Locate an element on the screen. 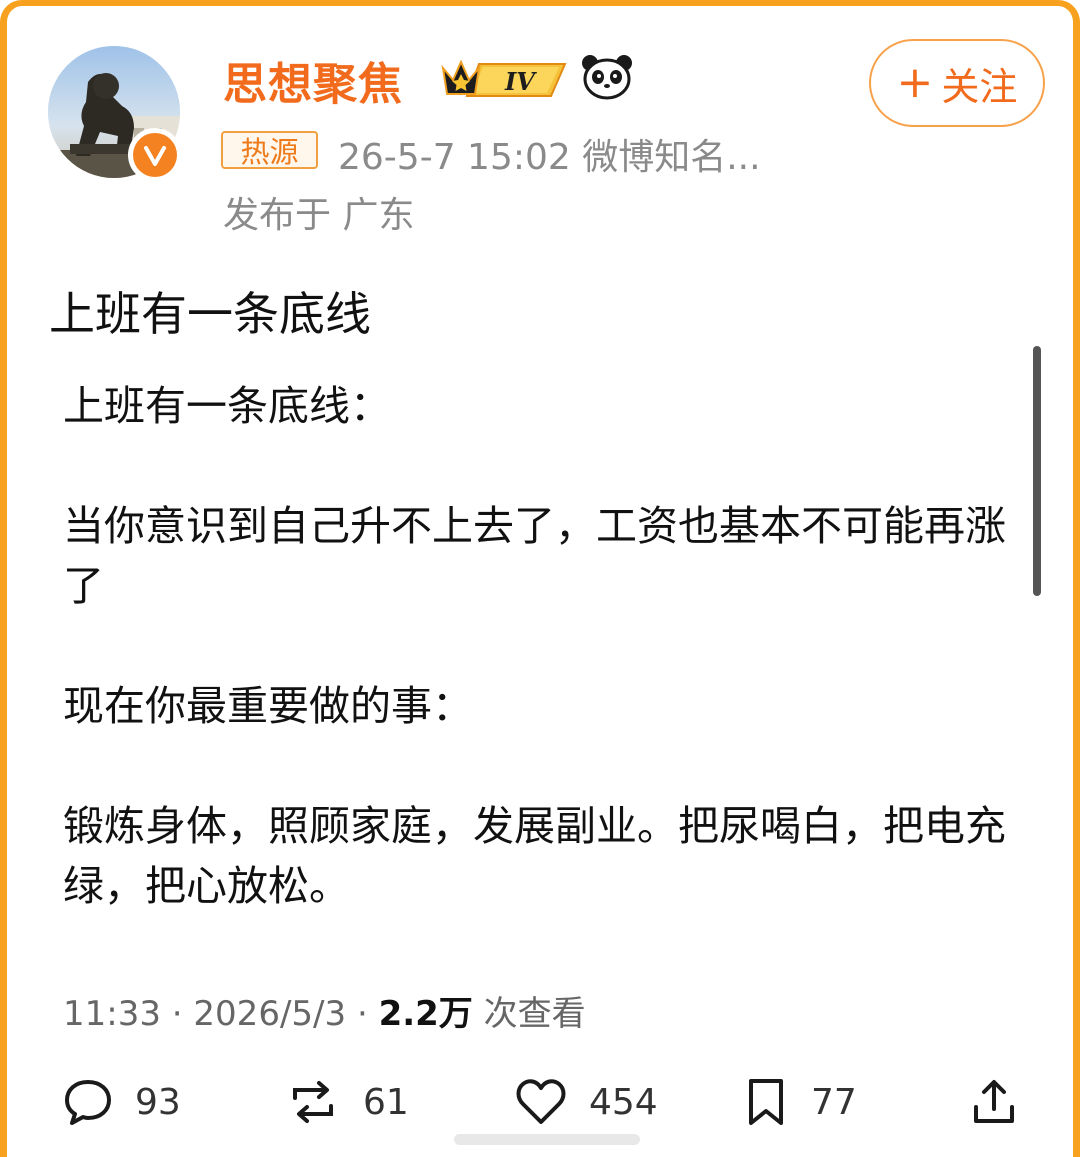 Image resolution: width=1080 pixels, height=1157 pixels. like-count: 454 is located at coordinates (623, 1102).